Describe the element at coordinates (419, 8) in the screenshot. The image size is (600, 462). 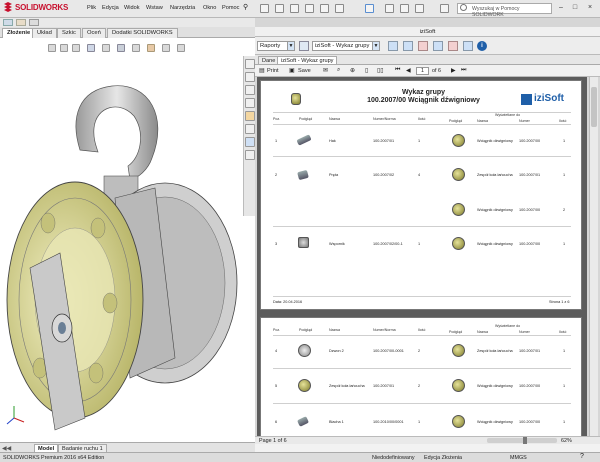
I see `options-gear-icon` at that location.